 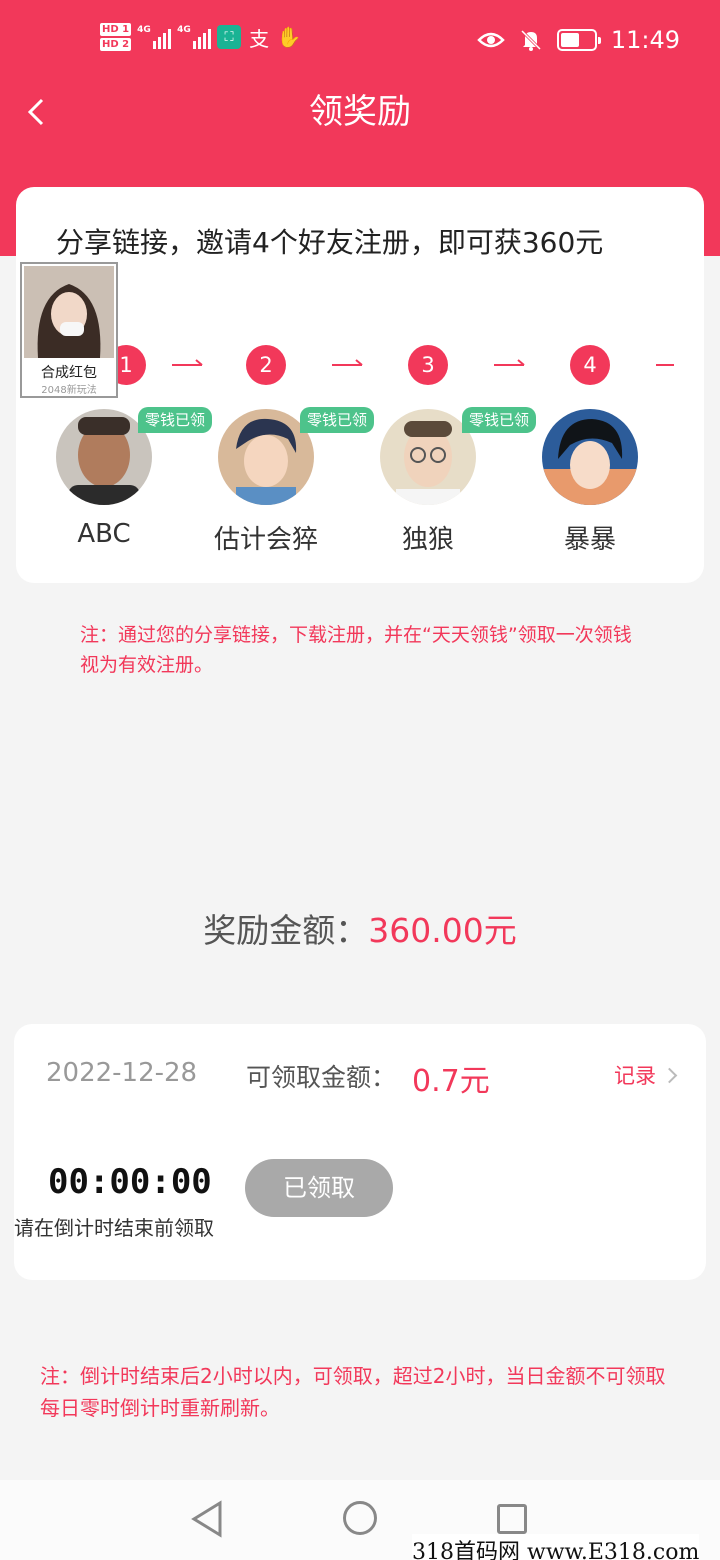 What do you see at coordinates (451, 1081) in the screenshot?
I see `claim-amount: 0.7元` at bounding box center [451, 1081].